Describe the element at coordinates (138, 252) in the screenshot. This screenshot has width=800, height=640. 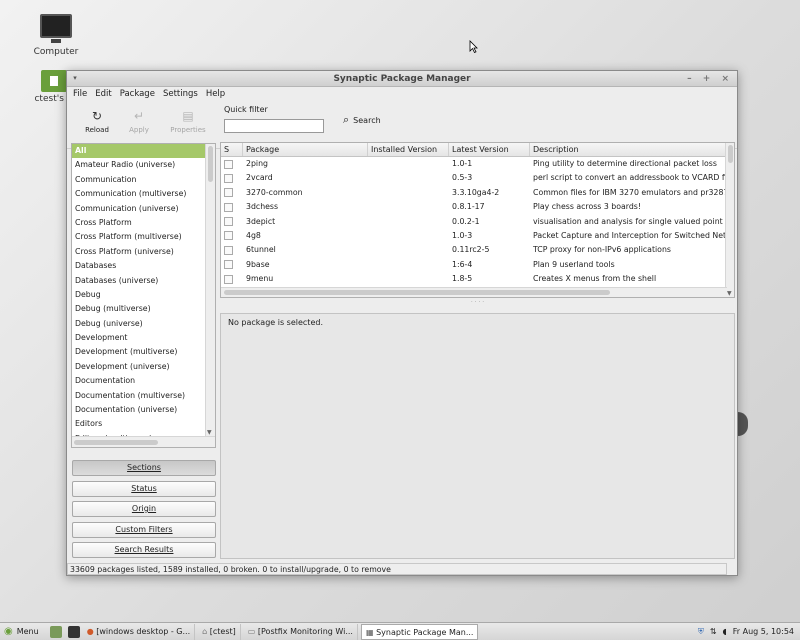
I see `section-item: Cross Platform (universe)` at that location.